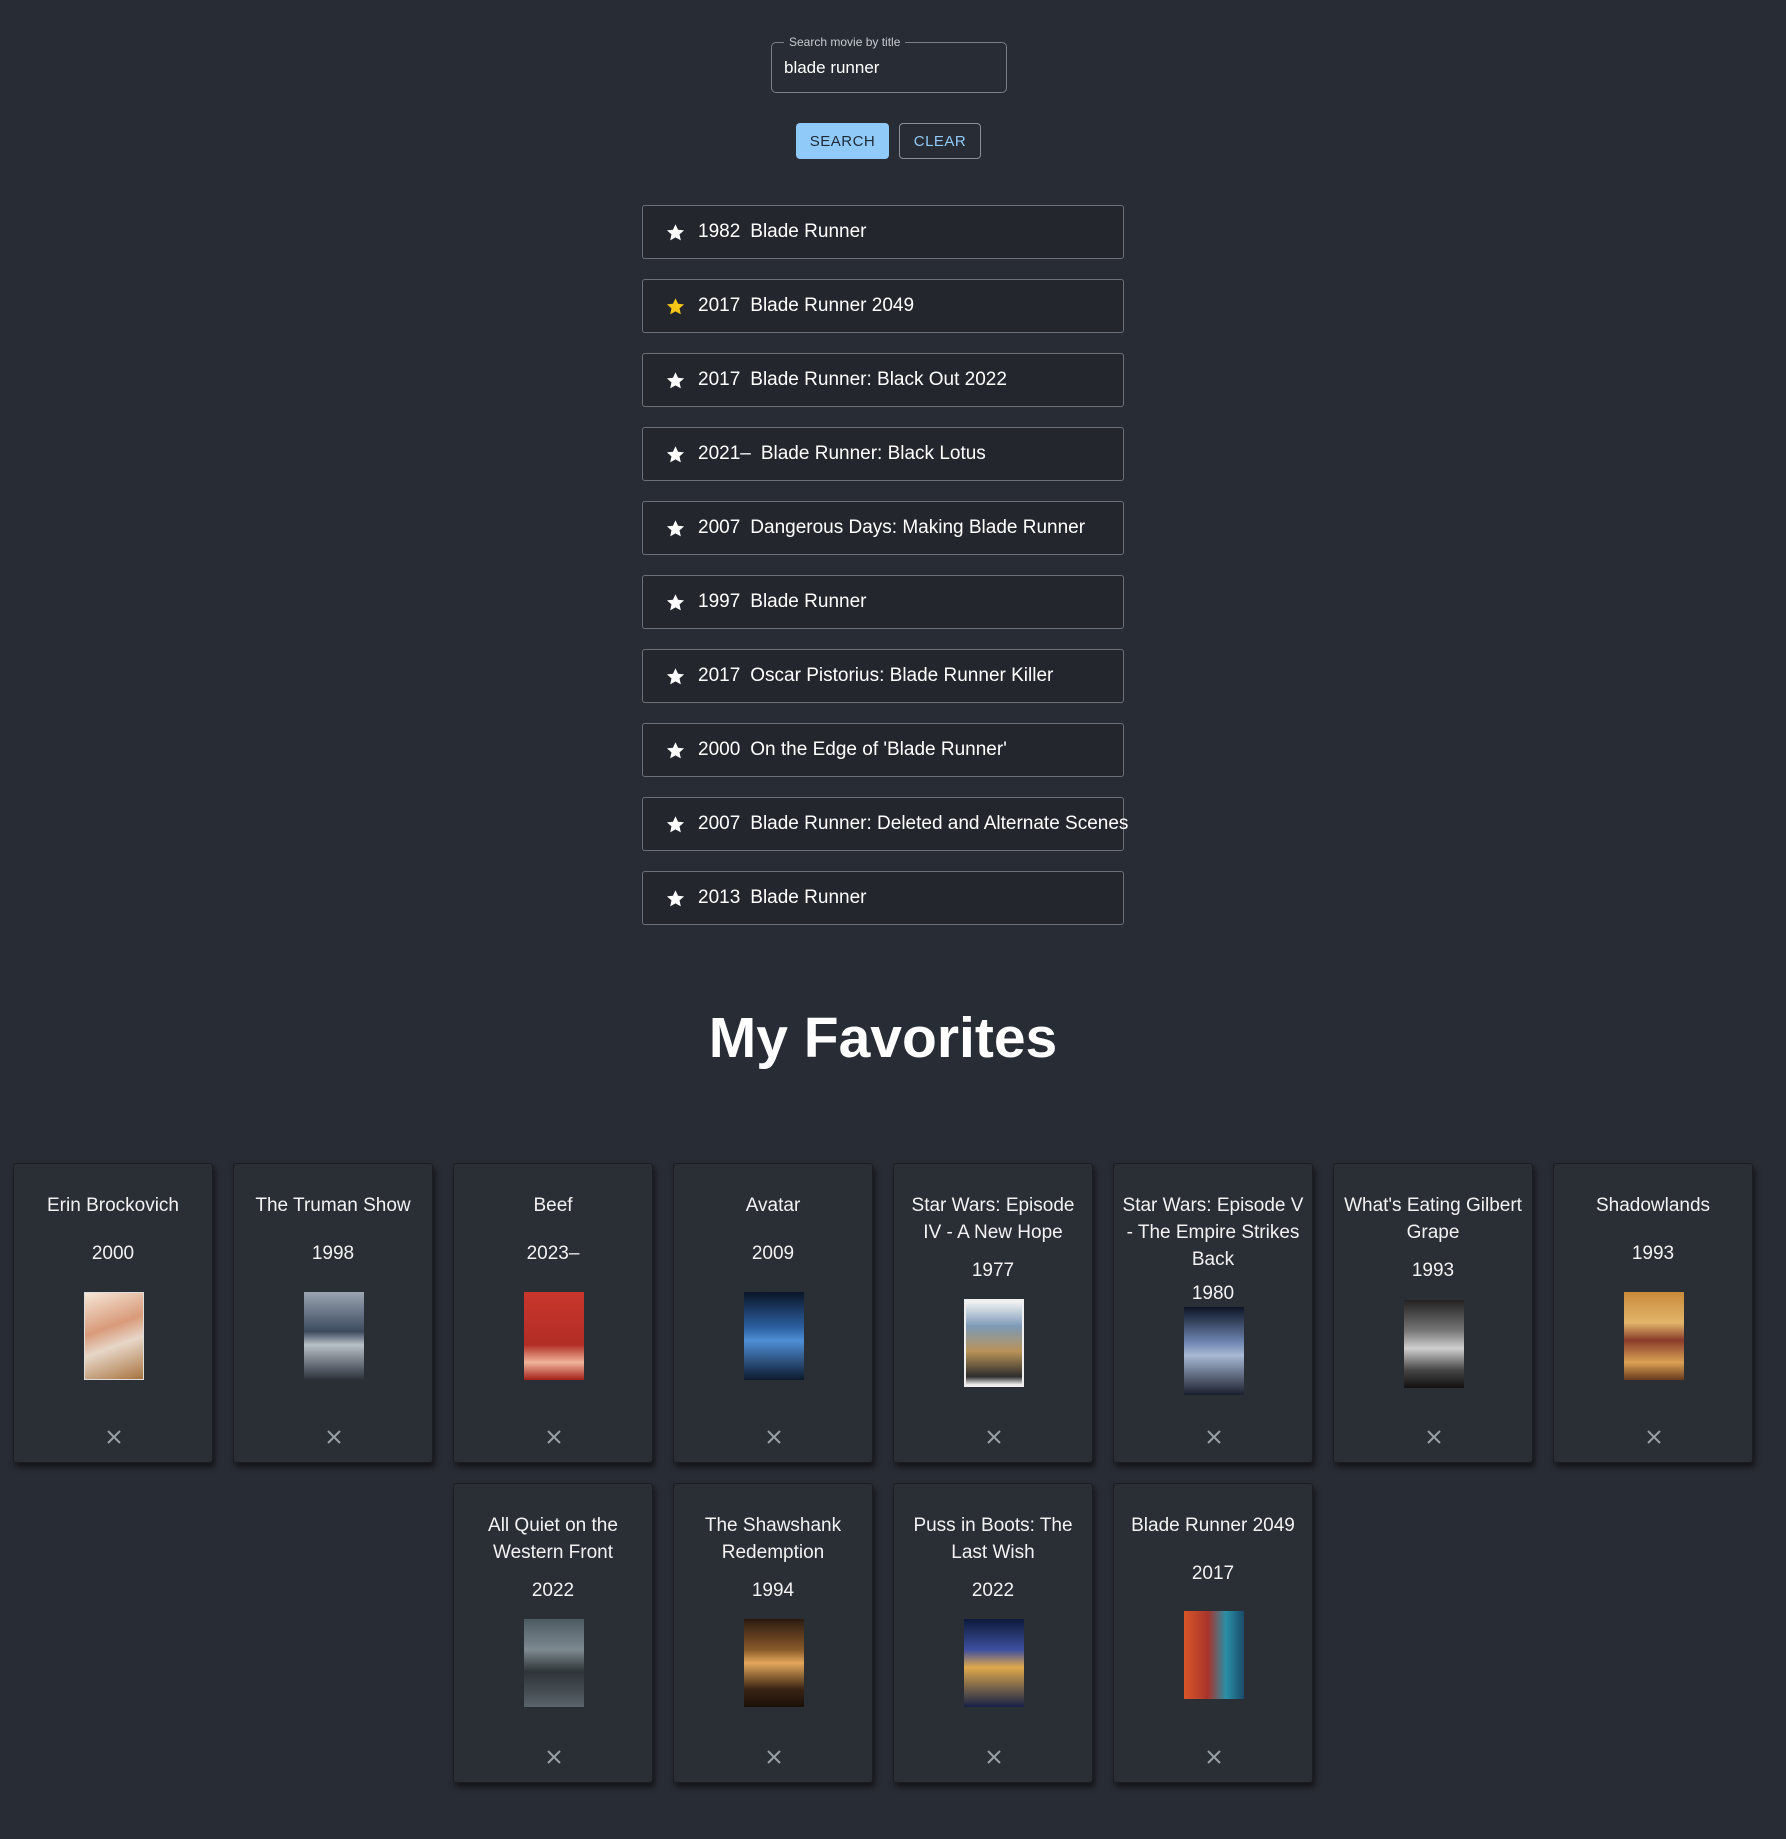 The height and width of the screenshot is (1839, 1786). I want to click on card-title: Erin Brockovich, so click(113, 1205).